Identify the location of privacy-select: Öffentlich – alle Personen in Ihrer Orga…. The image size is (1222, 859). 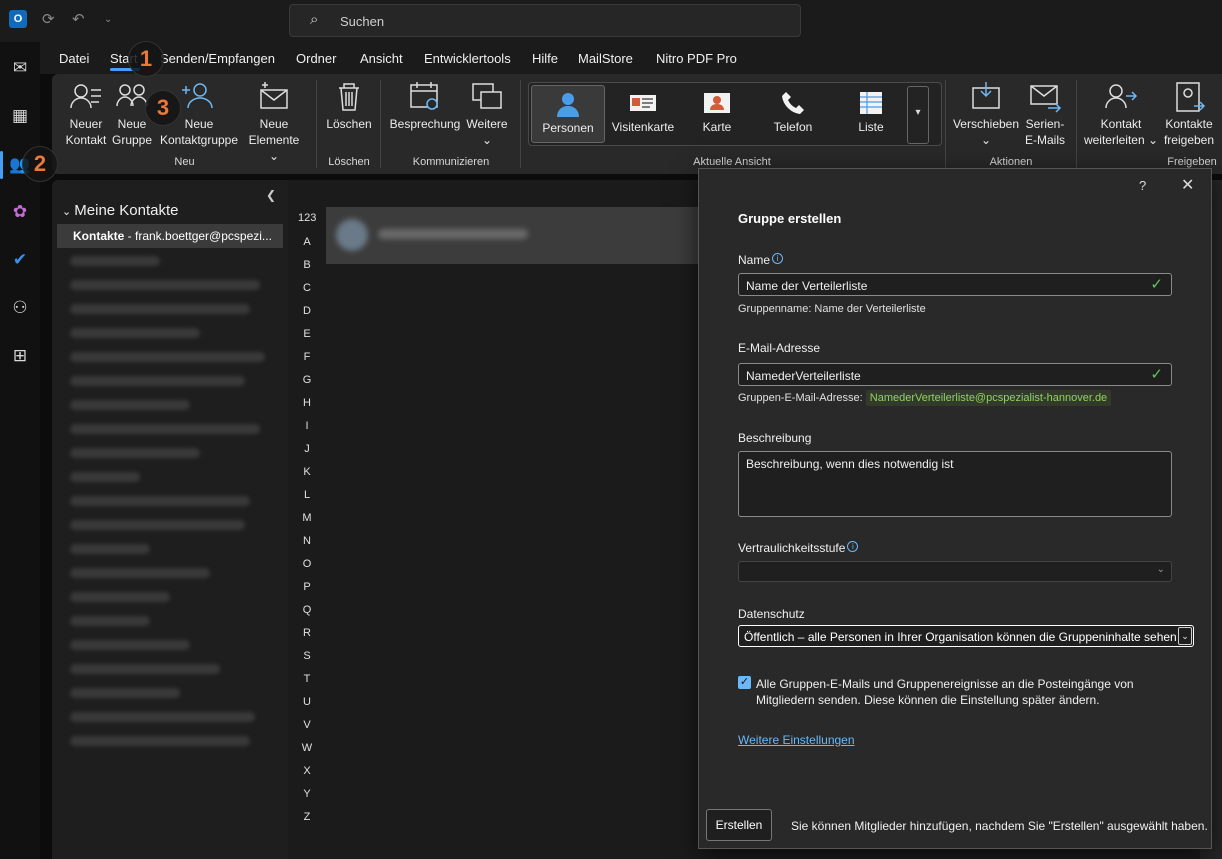
(966, 636).